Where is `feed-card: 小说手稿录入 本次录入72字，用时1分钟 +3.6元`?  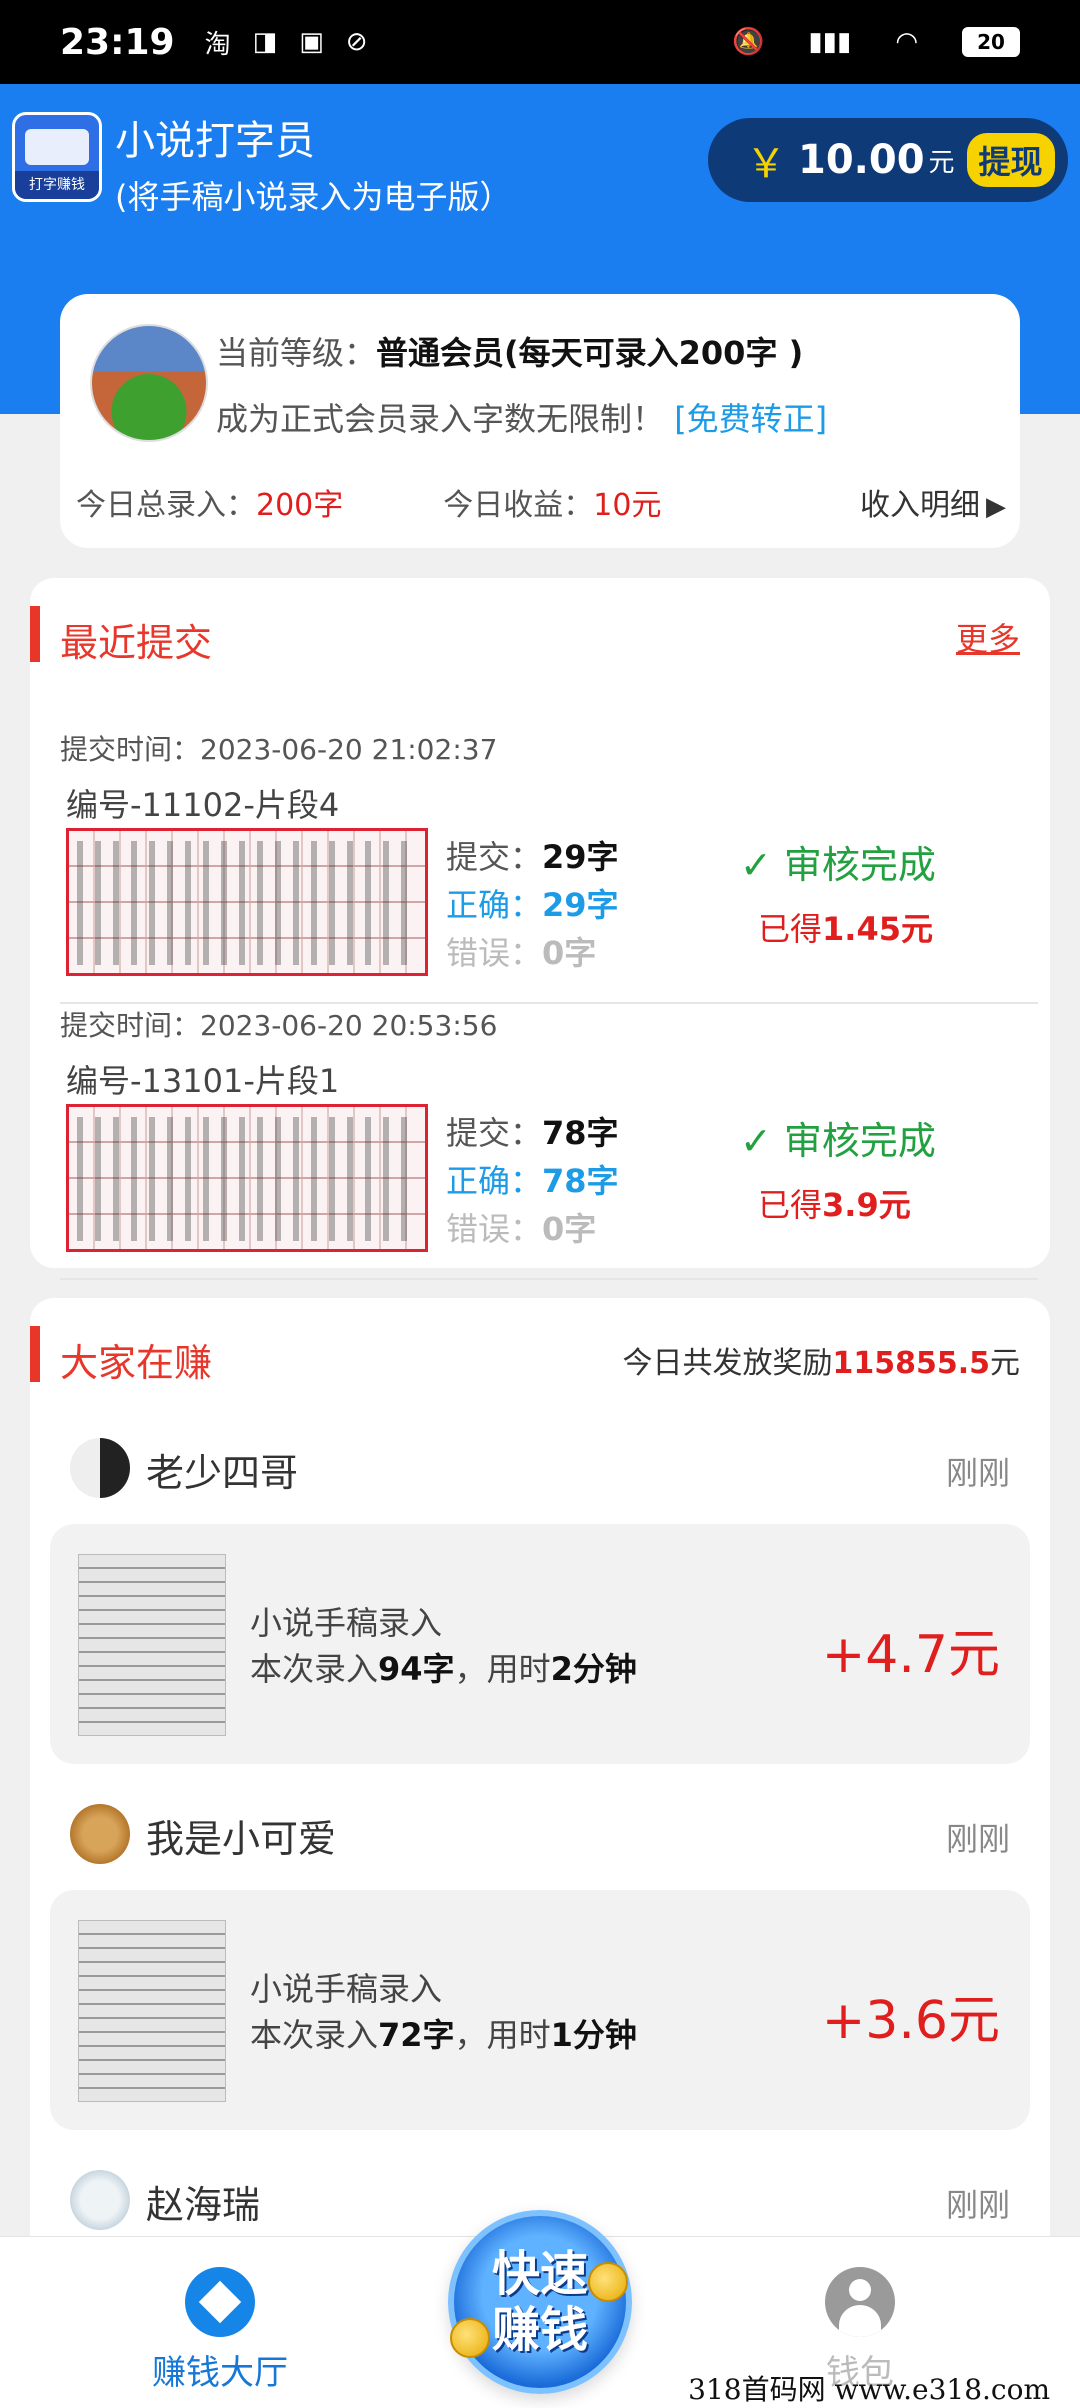 feed-card: 小说手稿录入 本次录入72字，用时1分钟 +3.6元 is located at coordinates (540, 2010).